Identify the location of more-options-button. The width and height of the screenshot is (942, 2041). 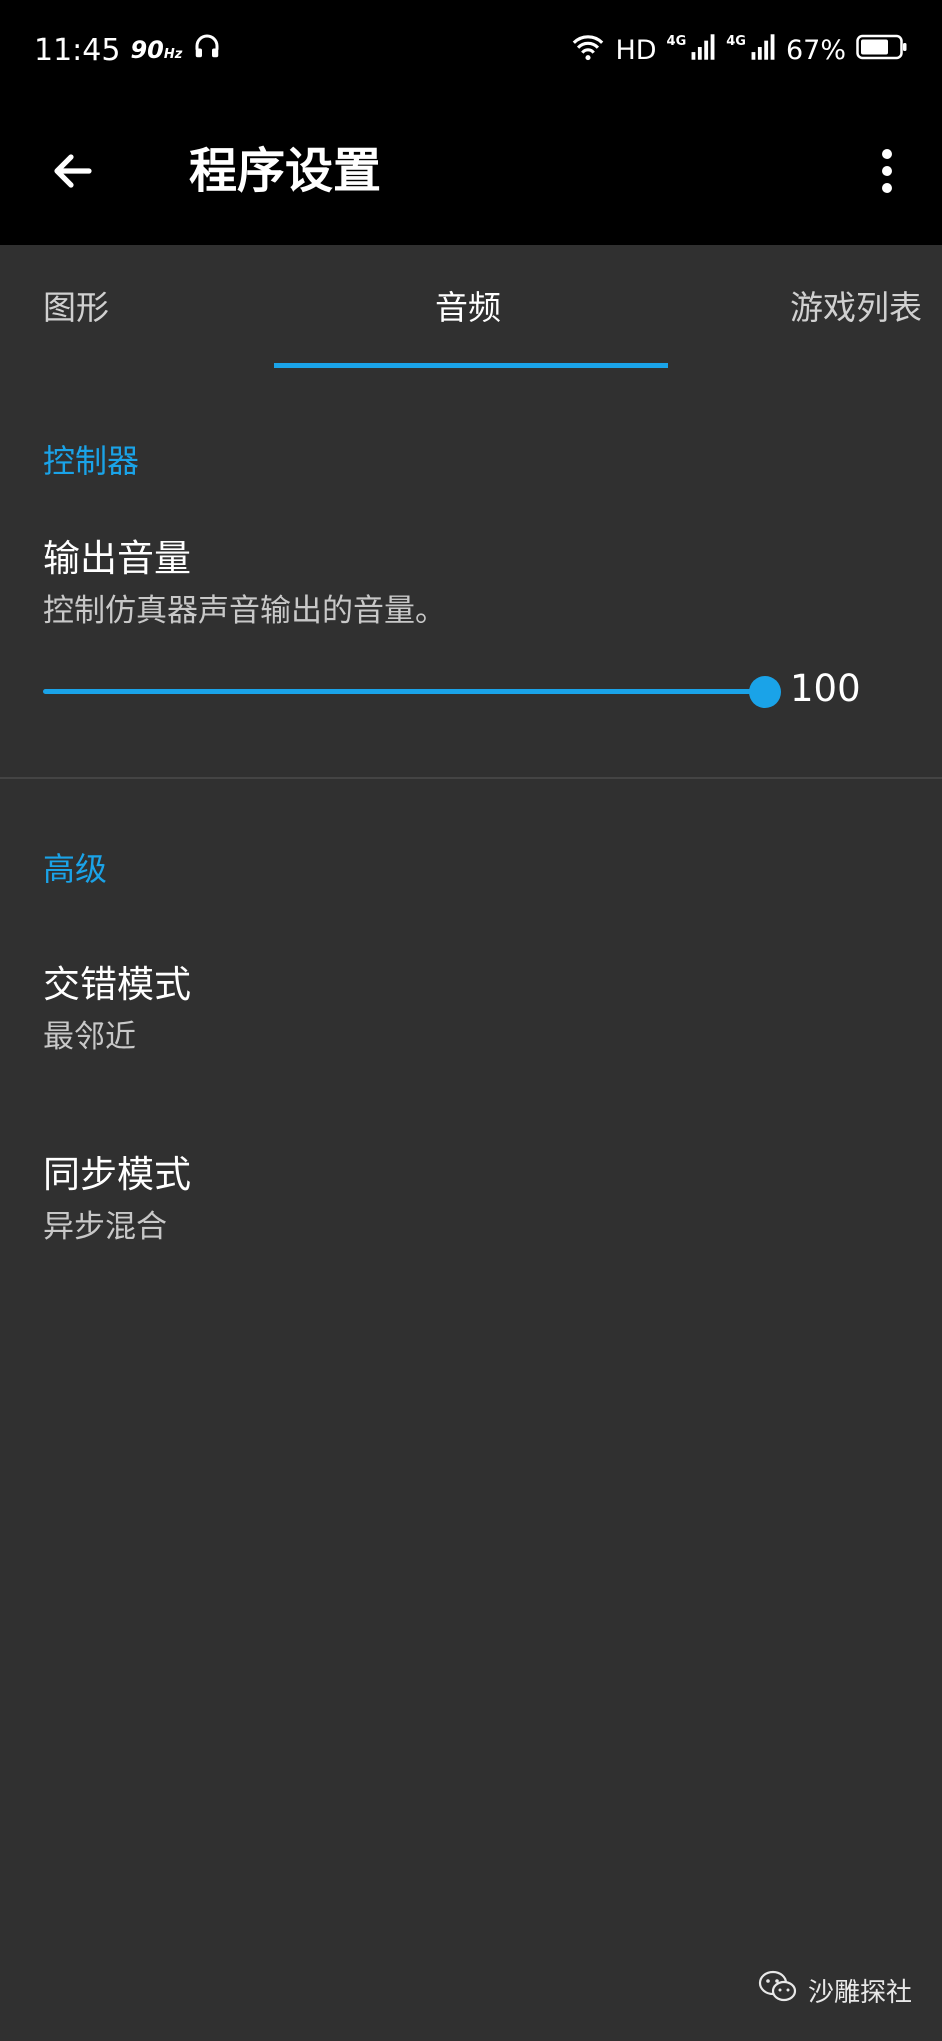
(887, 173).